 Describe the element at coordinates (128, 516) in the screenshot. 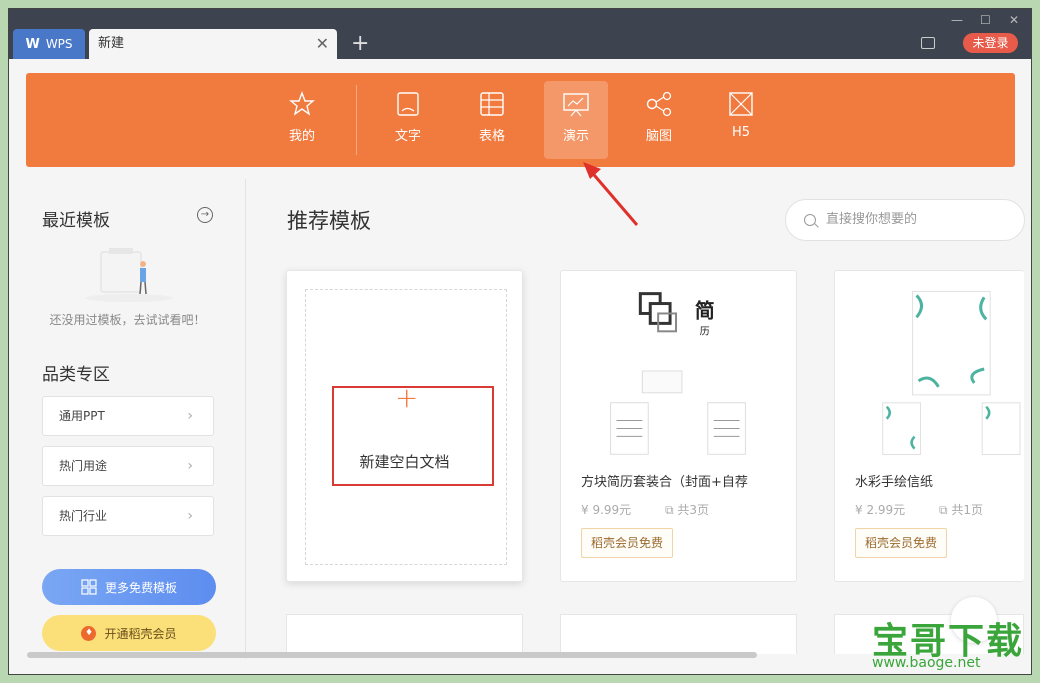

I see `category-item-industry: 热门行业 ›` at that location.